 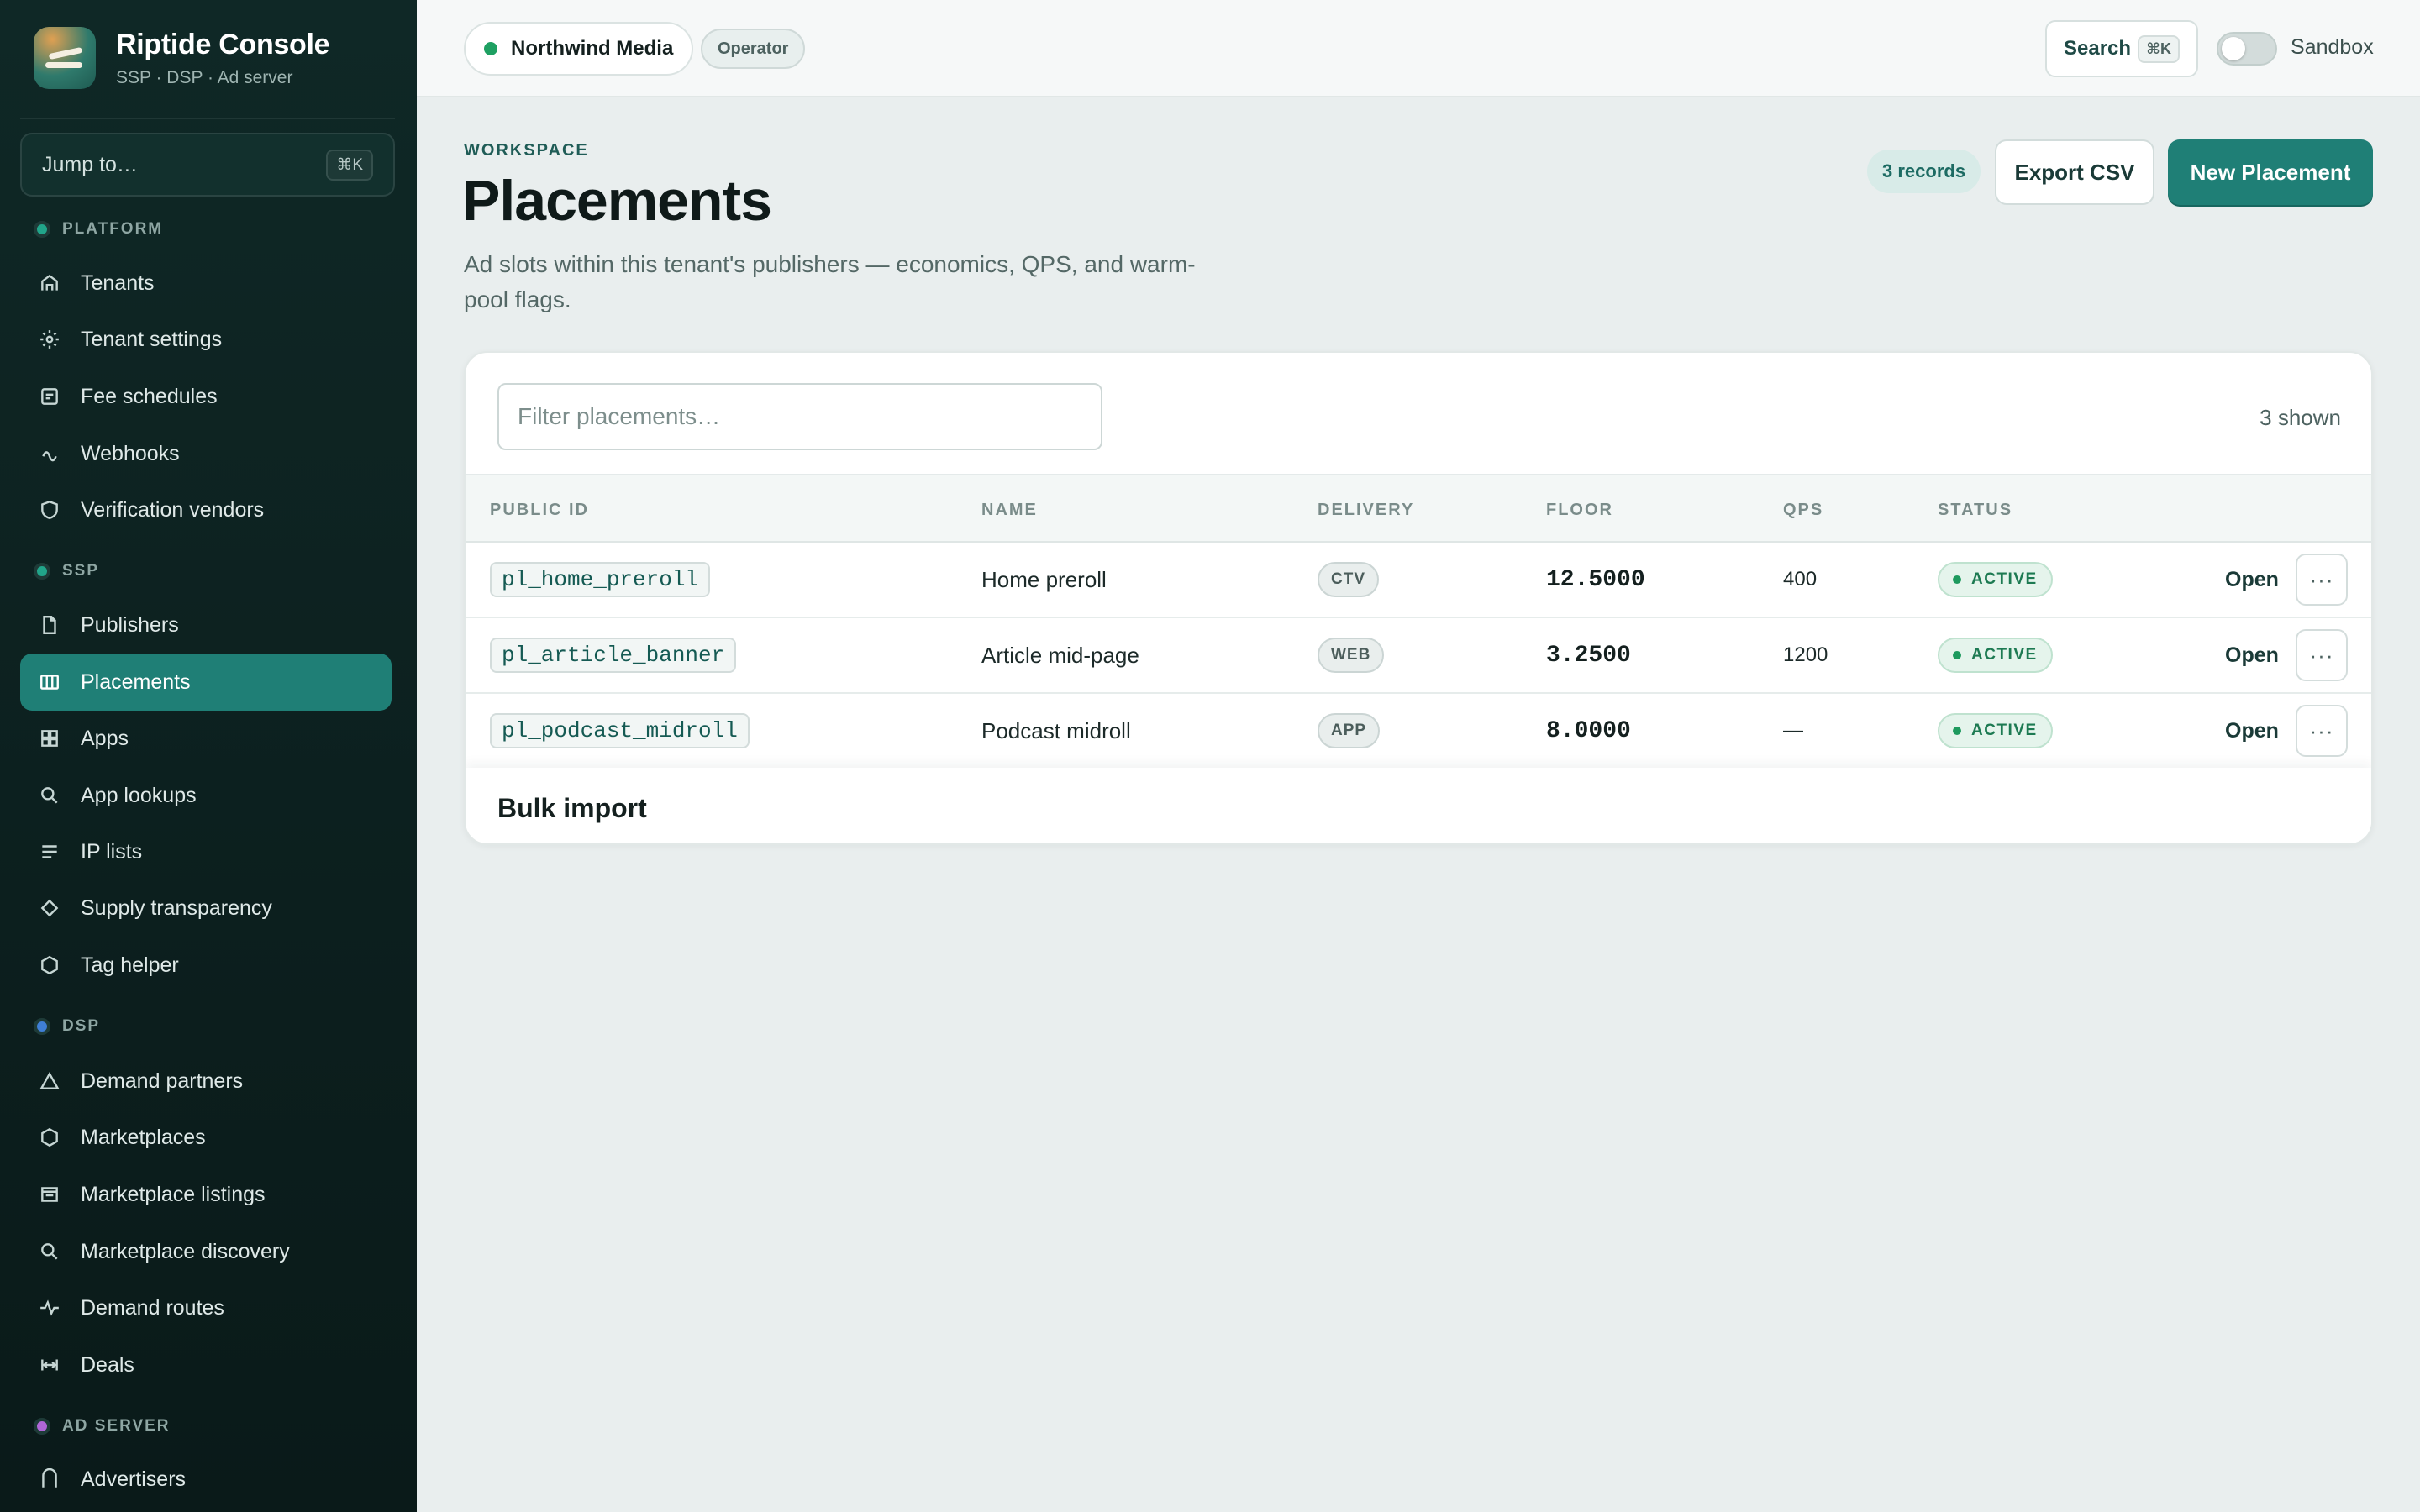 What do you see at coordinates (1366, 510) in the screenshot?
I see `column-header: DELIVERY` at bounding box center [1366, 510].